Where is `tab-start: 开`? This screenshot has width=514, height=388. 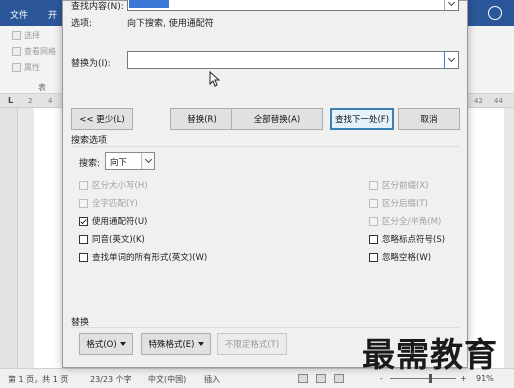 tab-start: 开 is located at coordinates (52, 14).